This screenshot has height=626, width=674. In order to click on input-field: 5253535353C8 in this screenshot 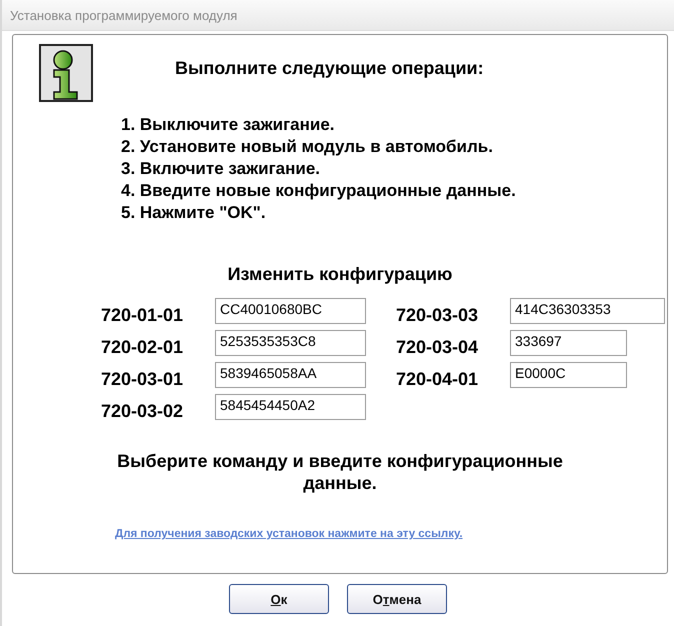, I will do `click(290, 343)`.